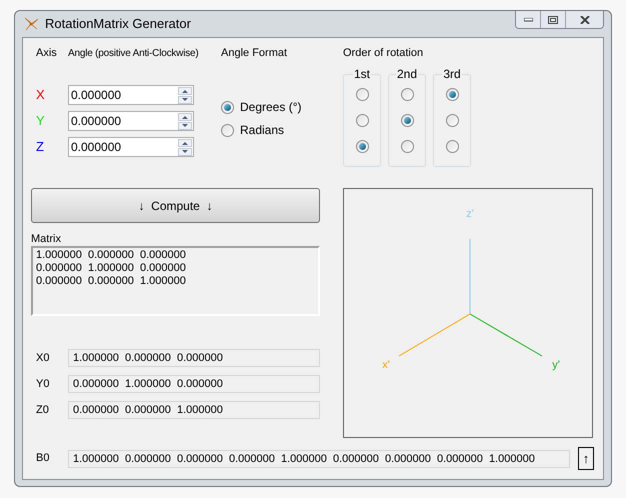 The width and height of the screenshot is (626, 498). I want to click on matrix-label: Matrix, so click(46, 239).